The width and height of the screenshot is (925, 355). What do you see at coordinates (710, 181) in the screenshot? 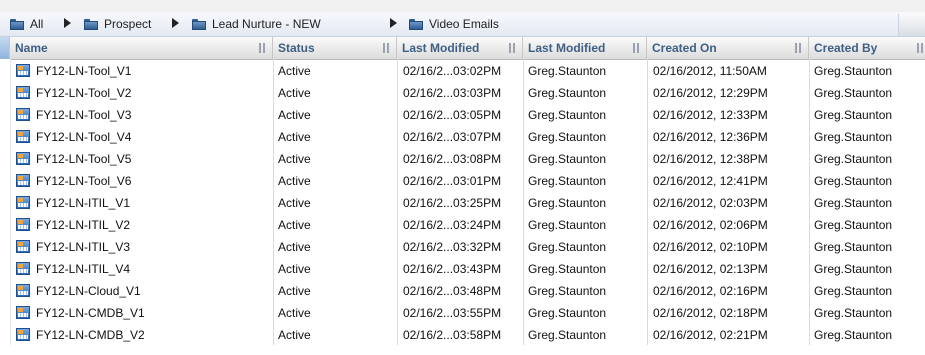
I see `cell-created-on: 02/16/2012, 12:41PM` at bounding box center [710, 181].